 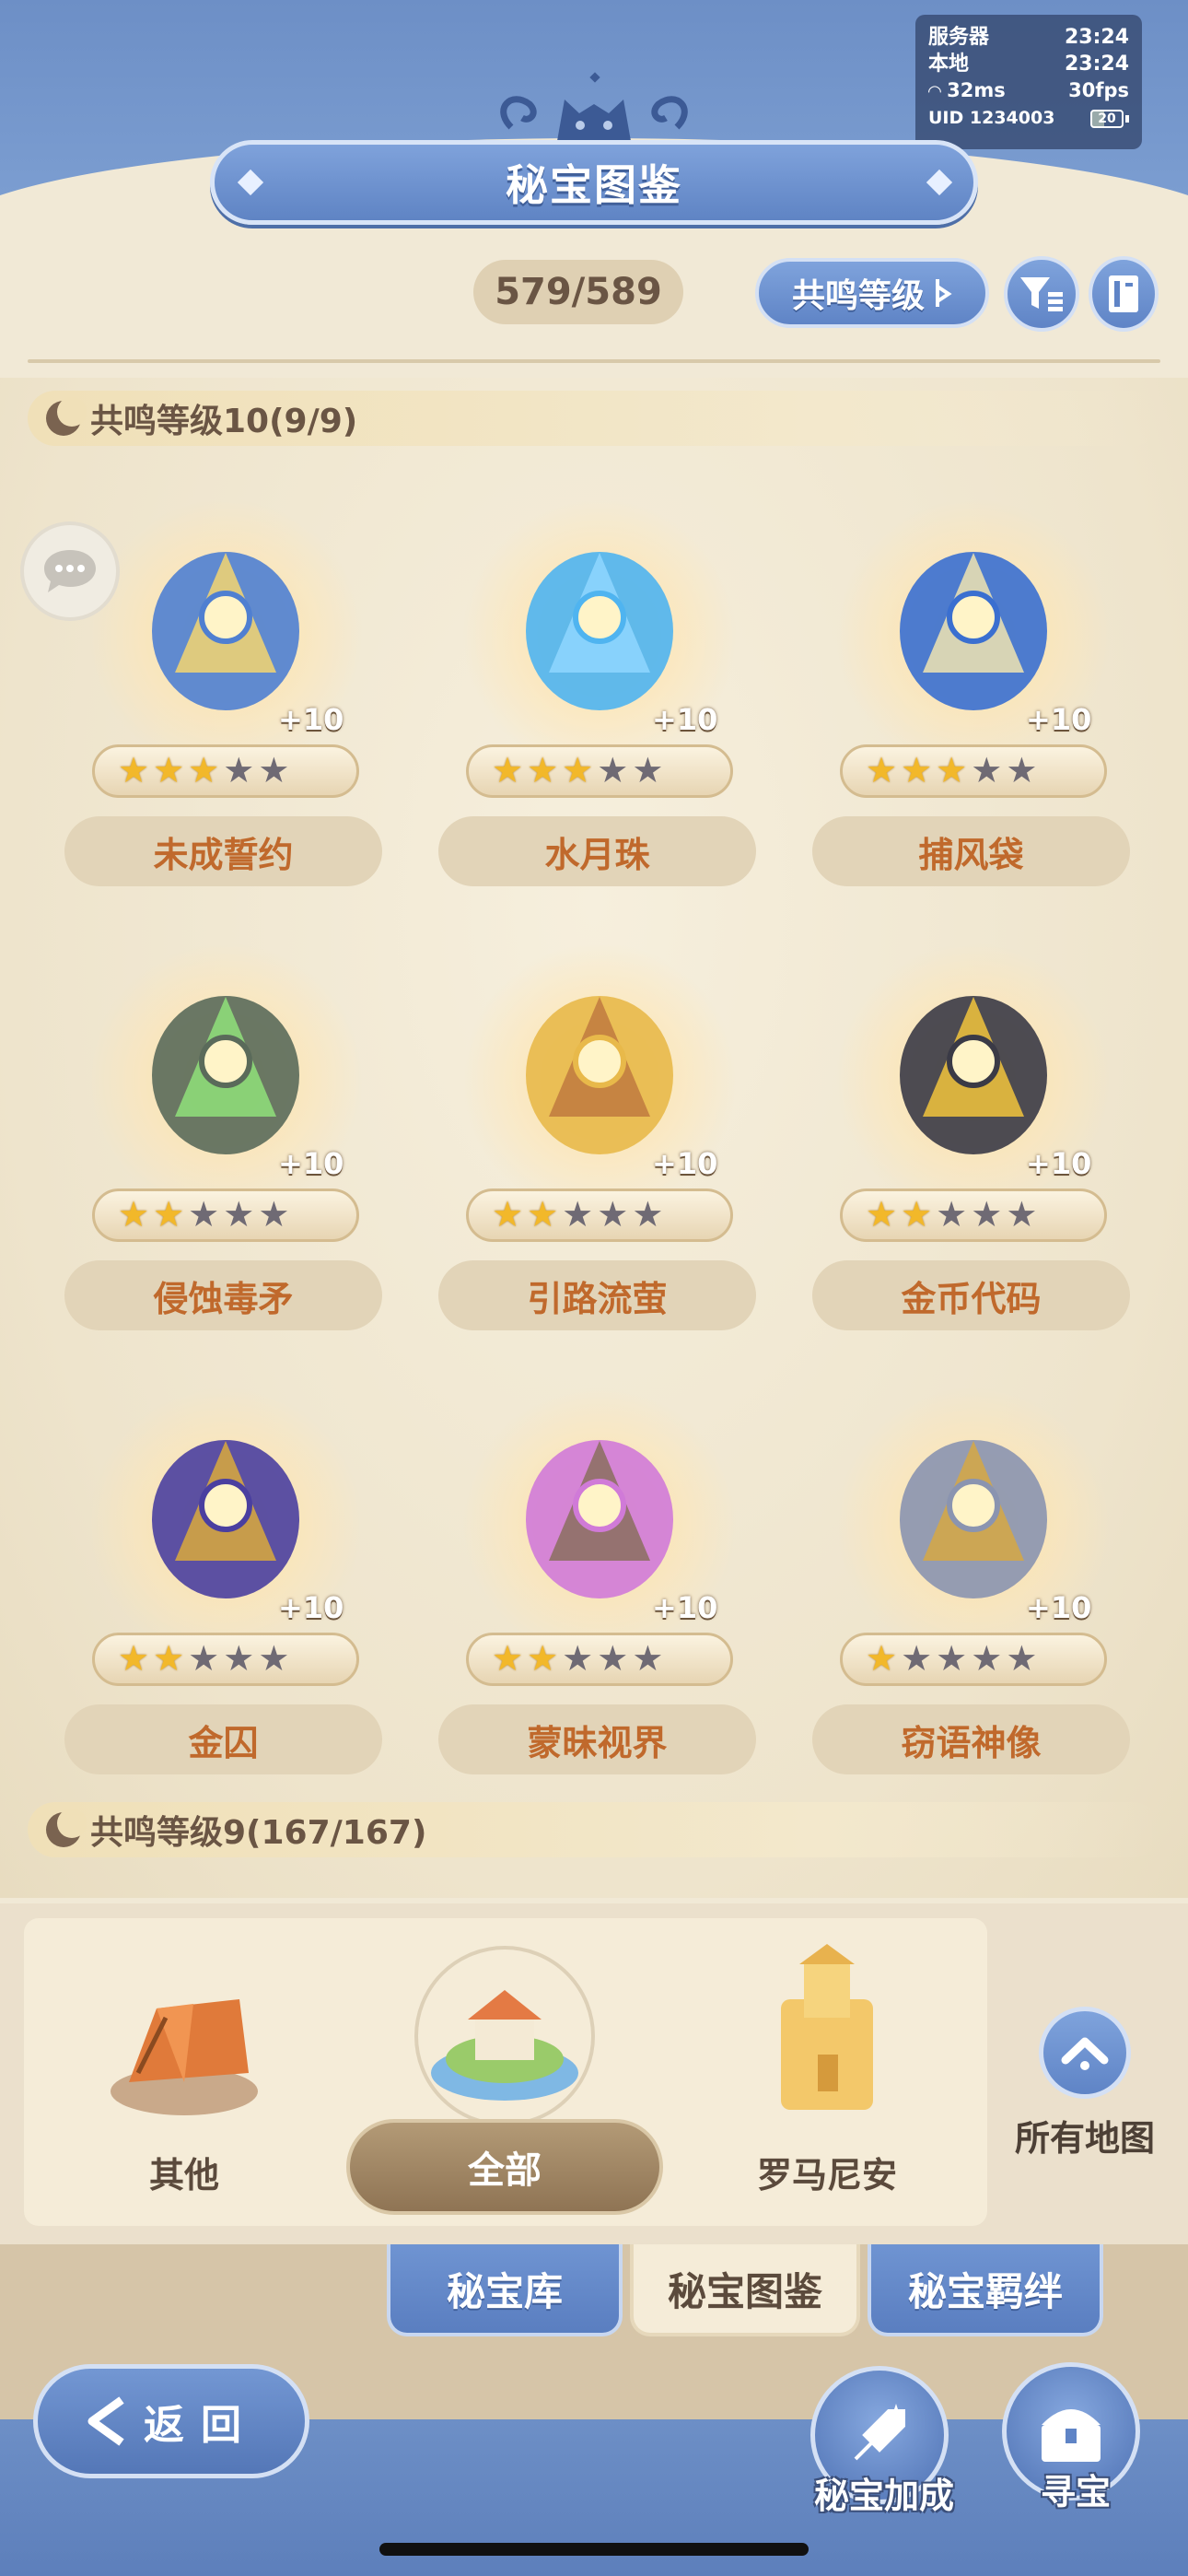 I want to click on chat-button, so click(x=70, y=571).